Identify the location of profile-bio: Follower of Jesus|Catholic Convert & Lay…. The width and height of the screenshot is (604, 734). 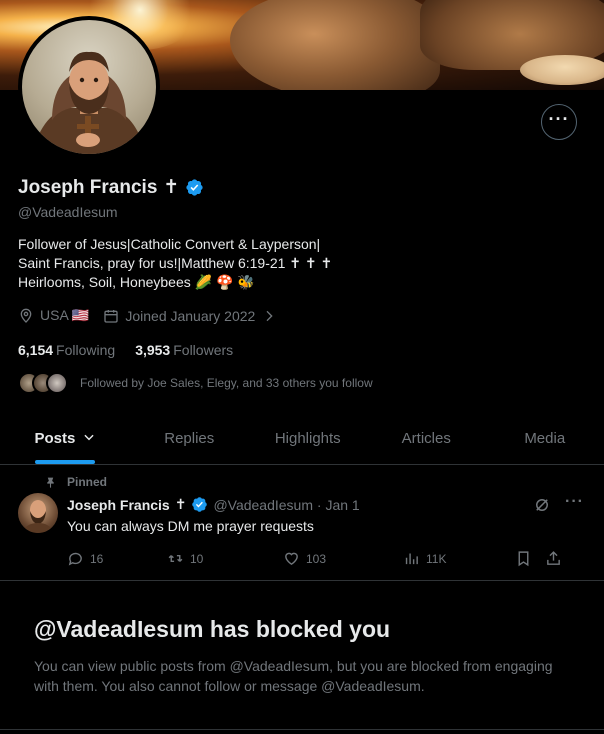
(175, 263).